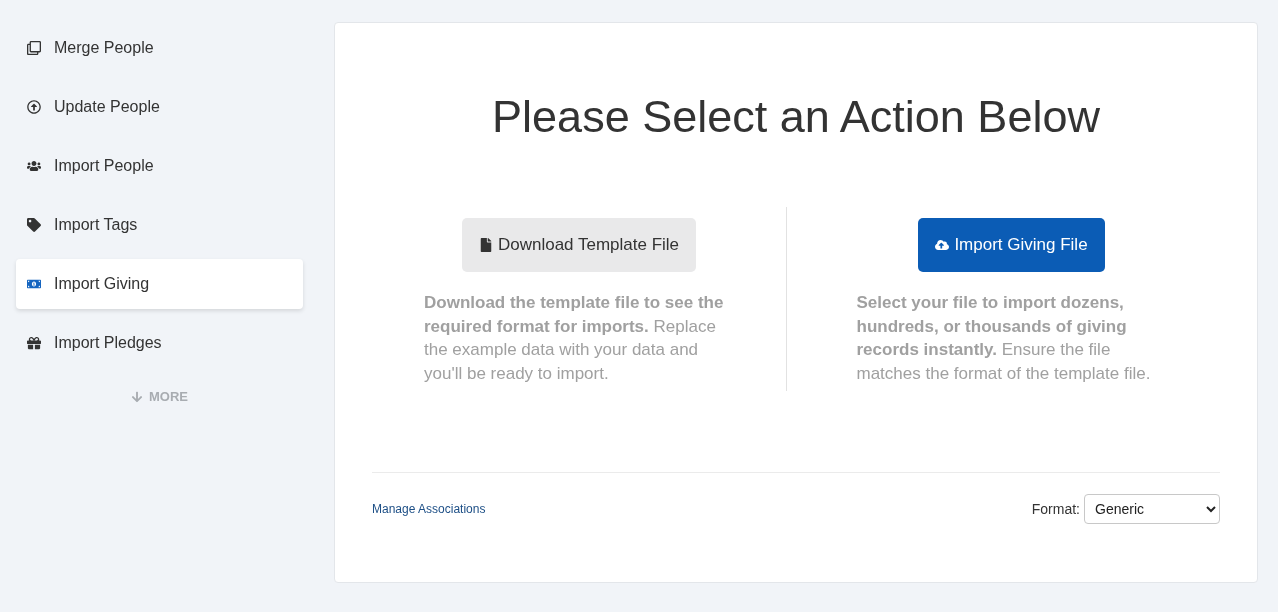  I want to click on sidebar-item: Import Tags, so click(159, 225).